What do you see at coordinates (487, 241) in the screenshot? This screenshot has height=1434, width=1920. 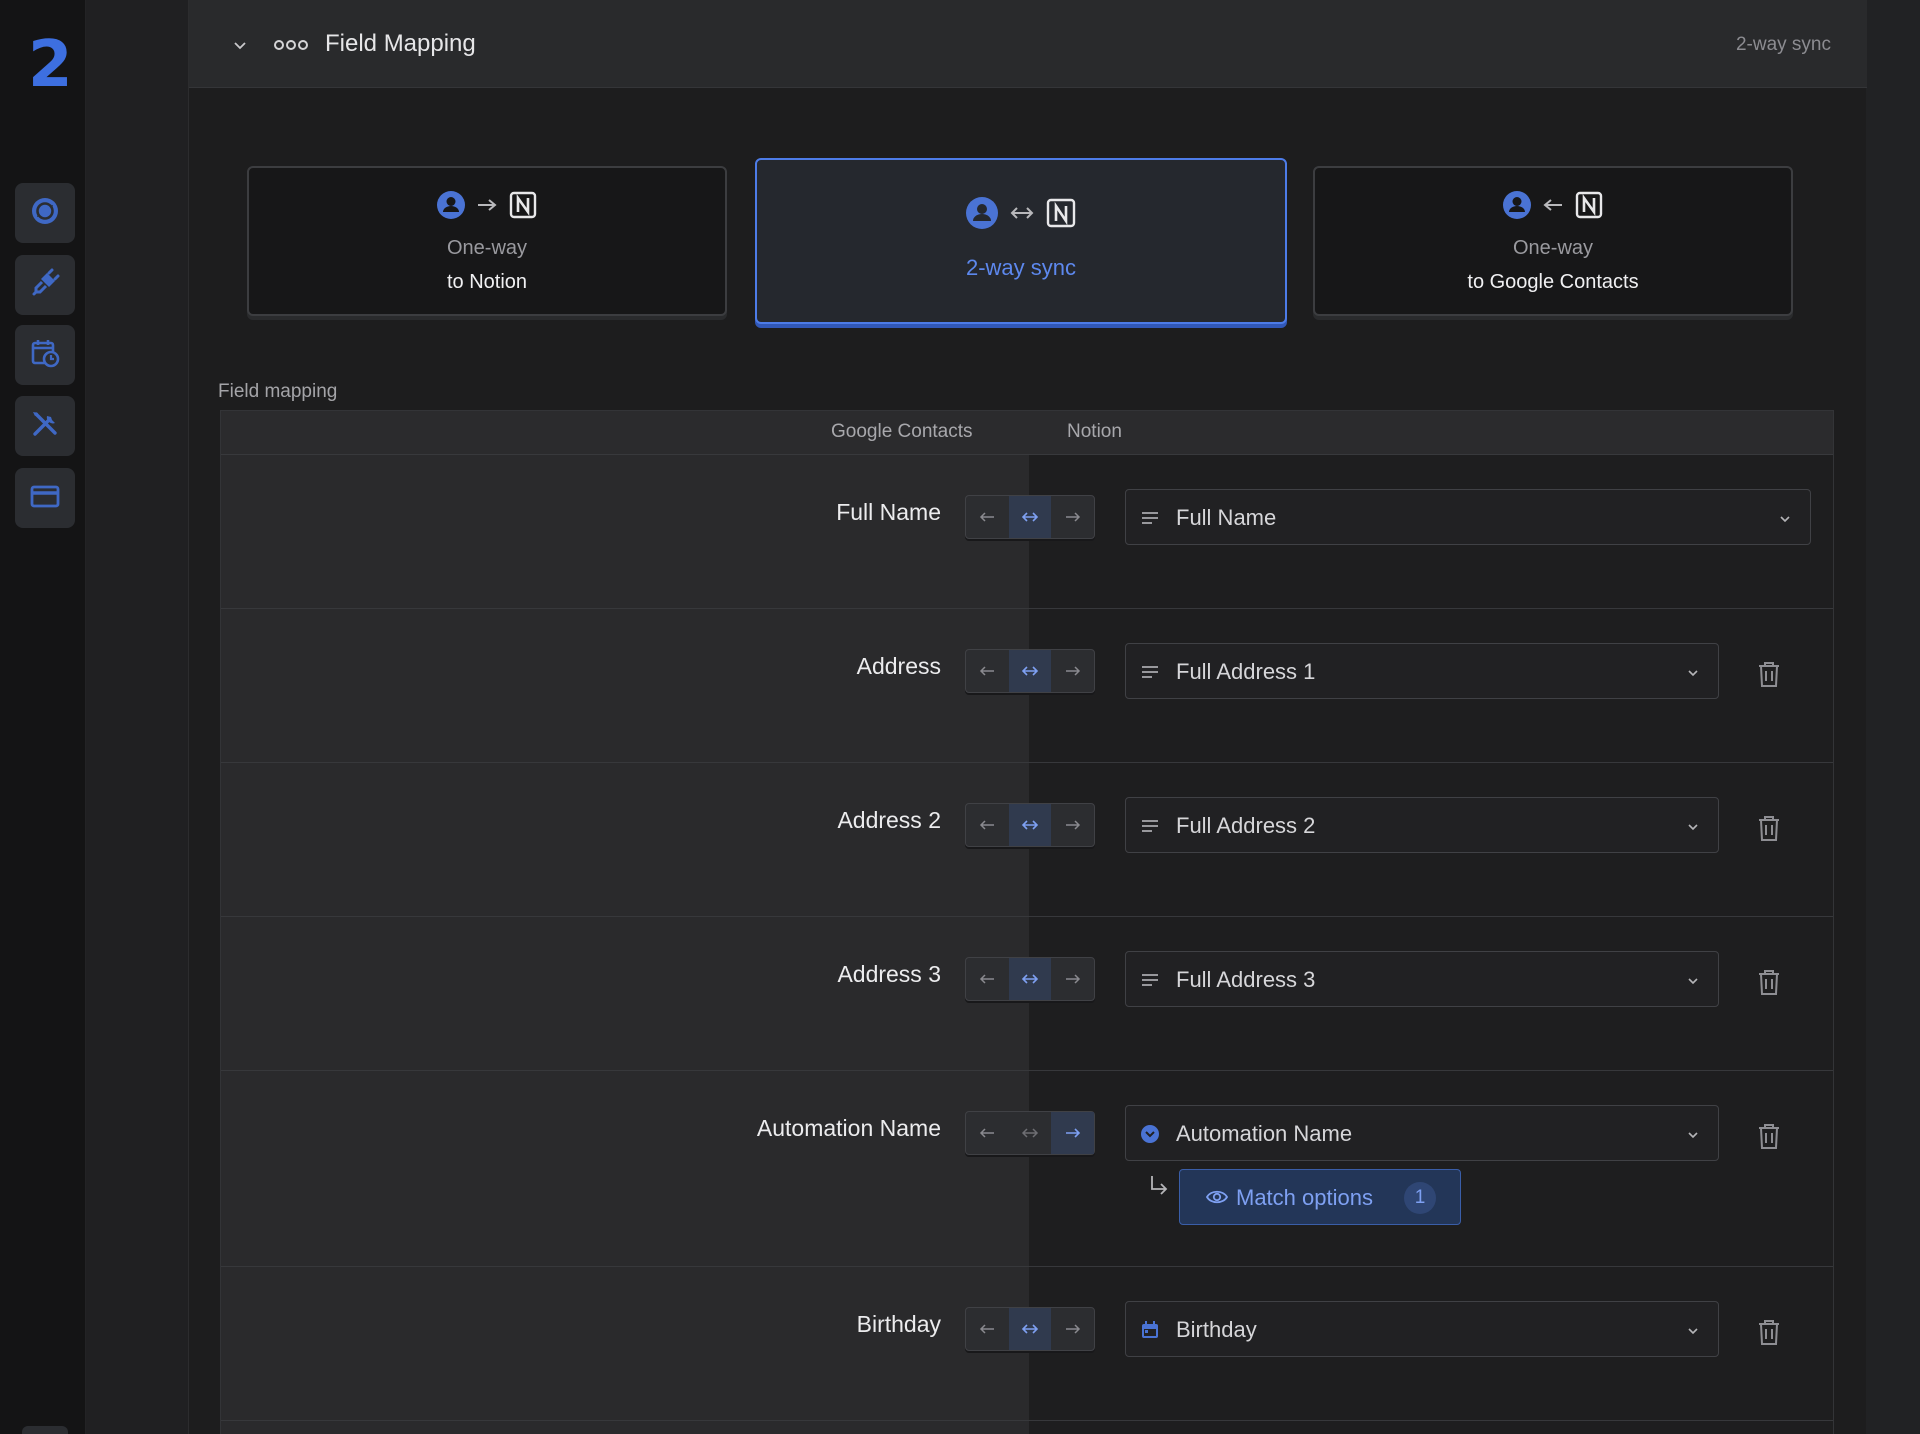 I see `mode-one-way-to-notion: One-way to Notion` at bounding box center [487, 241].